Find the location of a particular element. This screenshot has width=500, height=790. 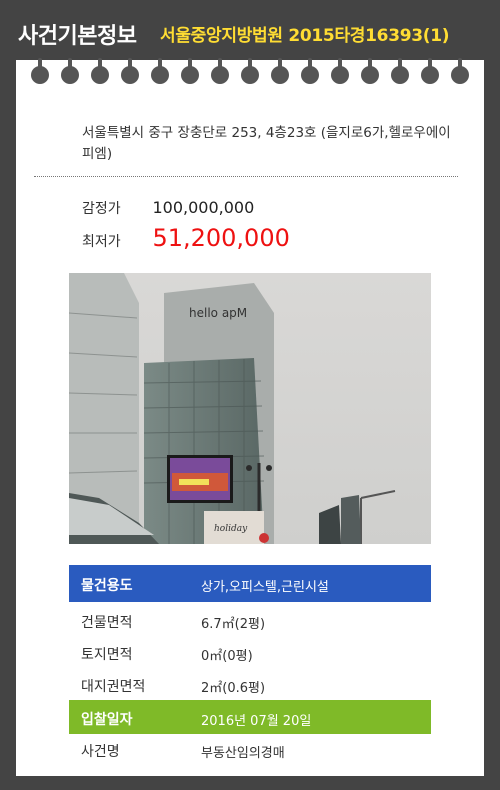

building-sign: hello apM is located at coordinates (218, 313).